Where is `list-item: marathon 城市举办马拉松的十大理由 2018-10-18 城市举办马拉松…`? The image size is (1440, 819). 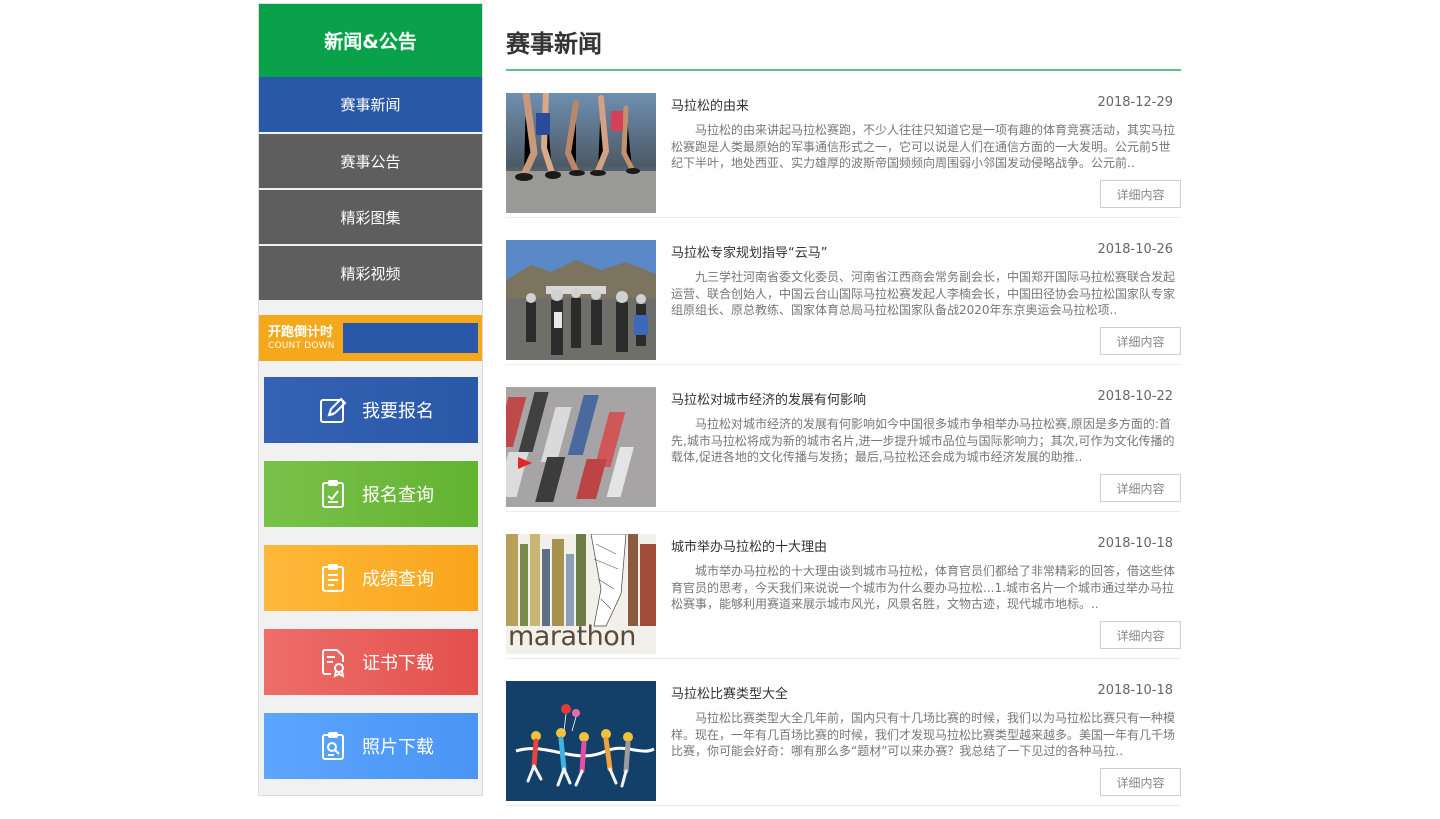 list-item: marathon 城市举办马拉松的十大理由 2018-10-18 城市举办马拉松… is located at coordinates (843, 585).